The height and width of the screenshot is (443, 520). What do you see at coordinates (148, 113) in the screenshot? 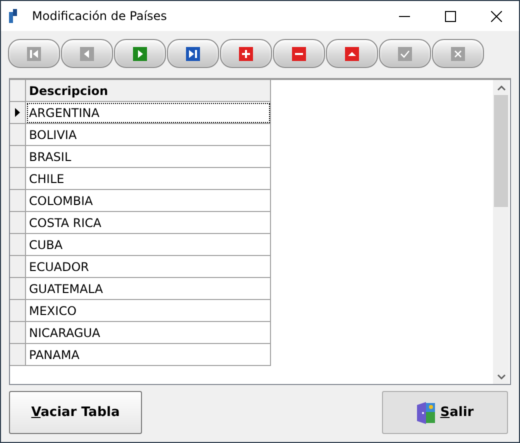
I see `table-cell: ARGENTINA` at bounding box center [148, 113].